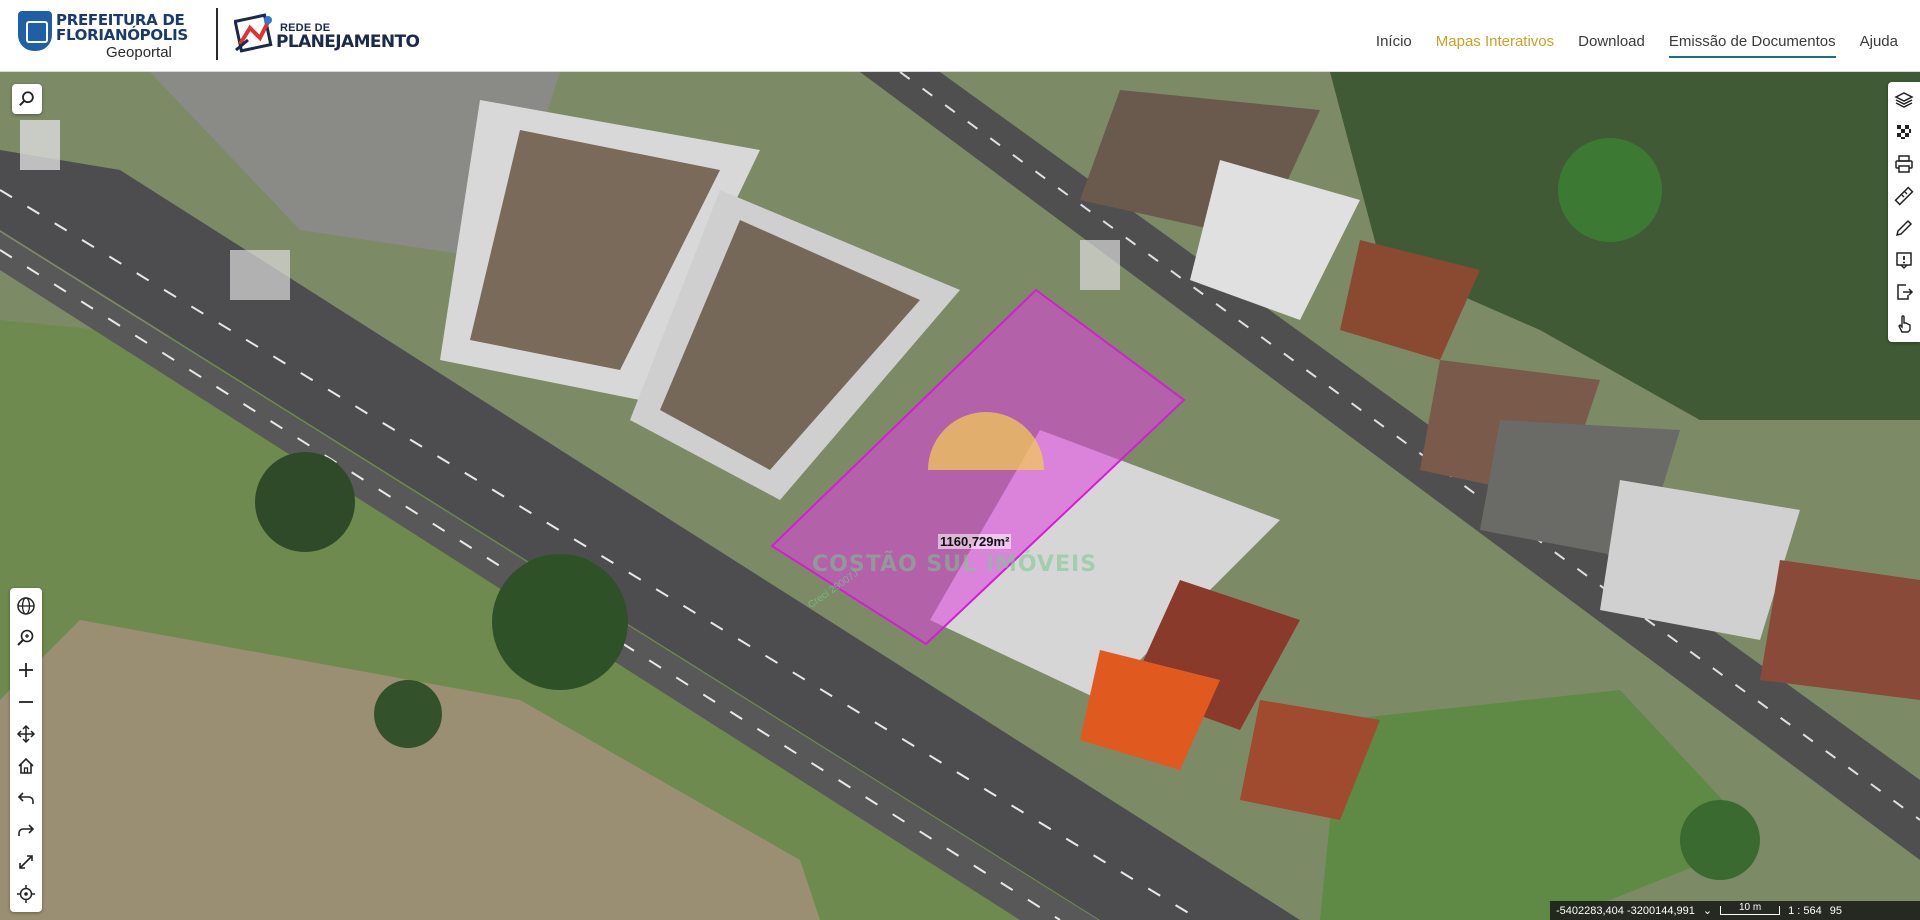 The width and height of the screenshot is (1920, 920). I want to click on right-toolbar, so click(1904, 212).